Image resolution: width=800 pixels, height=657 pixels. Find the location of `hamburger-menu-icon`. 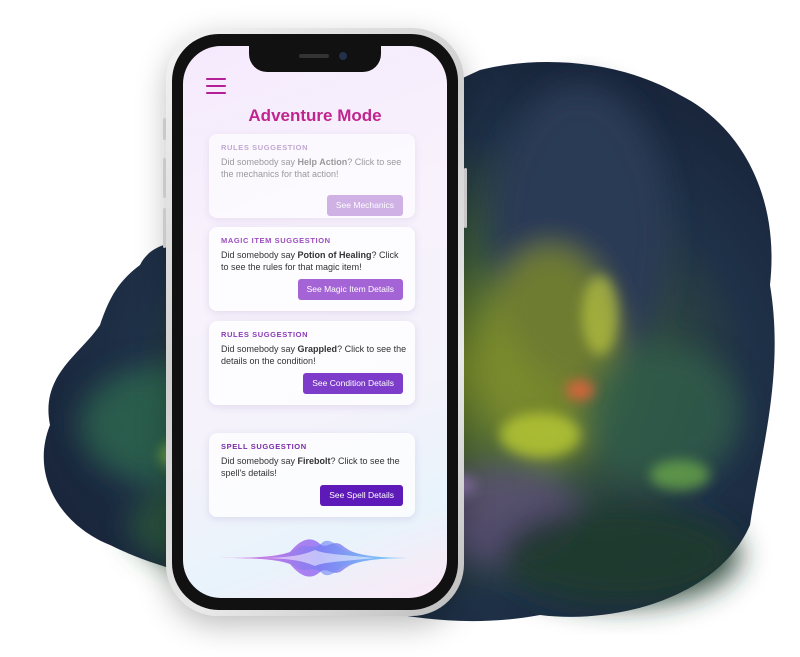

hamburger-menu-icon is located at coordinates (216, 86).